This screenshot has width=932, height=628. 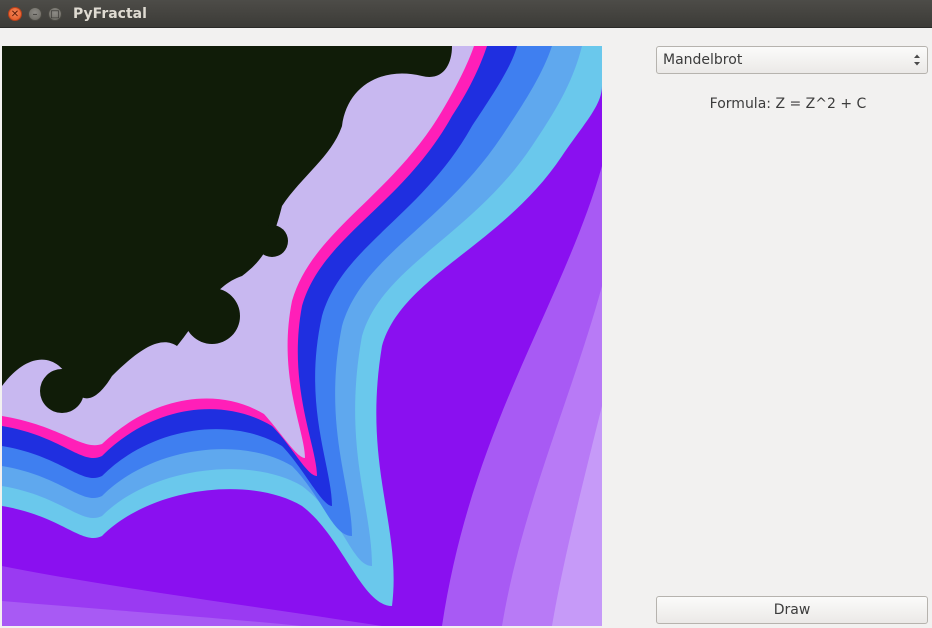 I want to click on title-bar: ✕ – □ PyFractal, so click(x=466, y=14).